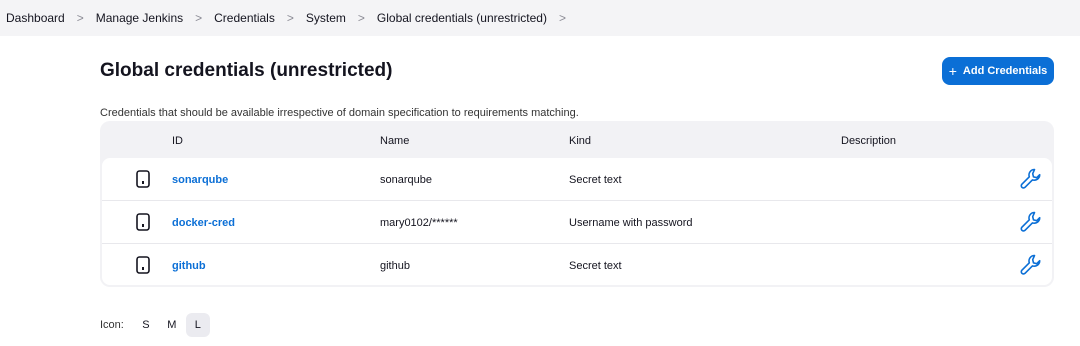 The width and height of the screenshot is (1080, 346). Describe the element at coordinates (197, 325) in the screenshot. I see `icon-size-large: L` at that location.